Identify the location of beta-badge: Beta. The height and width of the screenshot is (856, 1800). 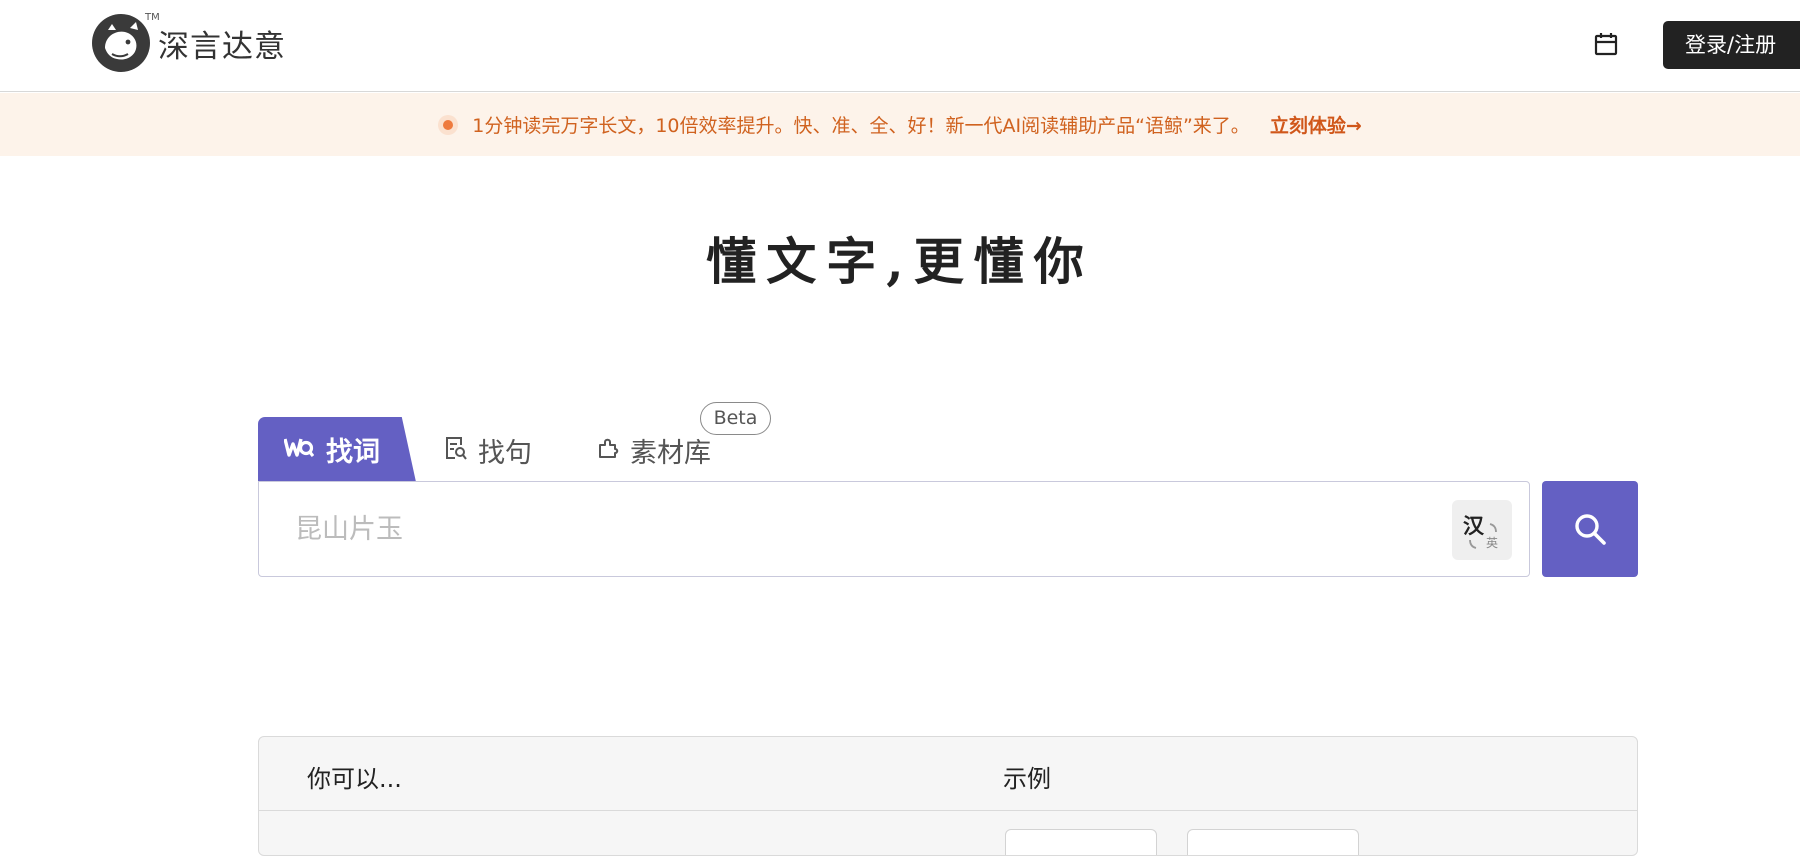
(735, 418).